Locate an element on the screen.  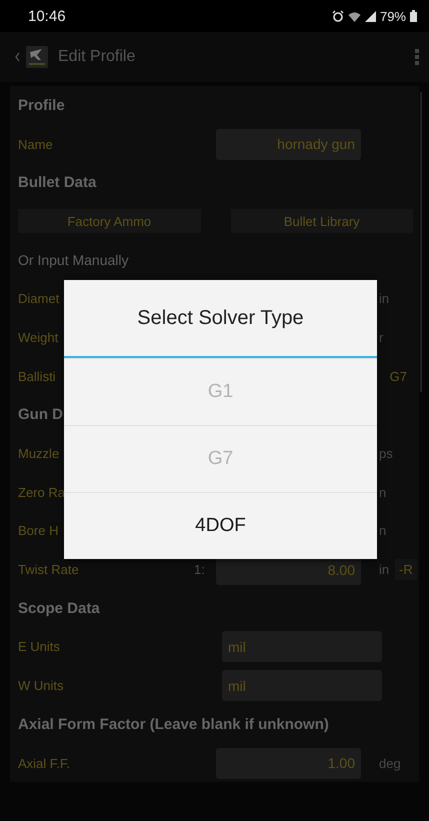
section-header: Axial Form Factor (Leave blank if unknown) is located at coordinates (173, 724).